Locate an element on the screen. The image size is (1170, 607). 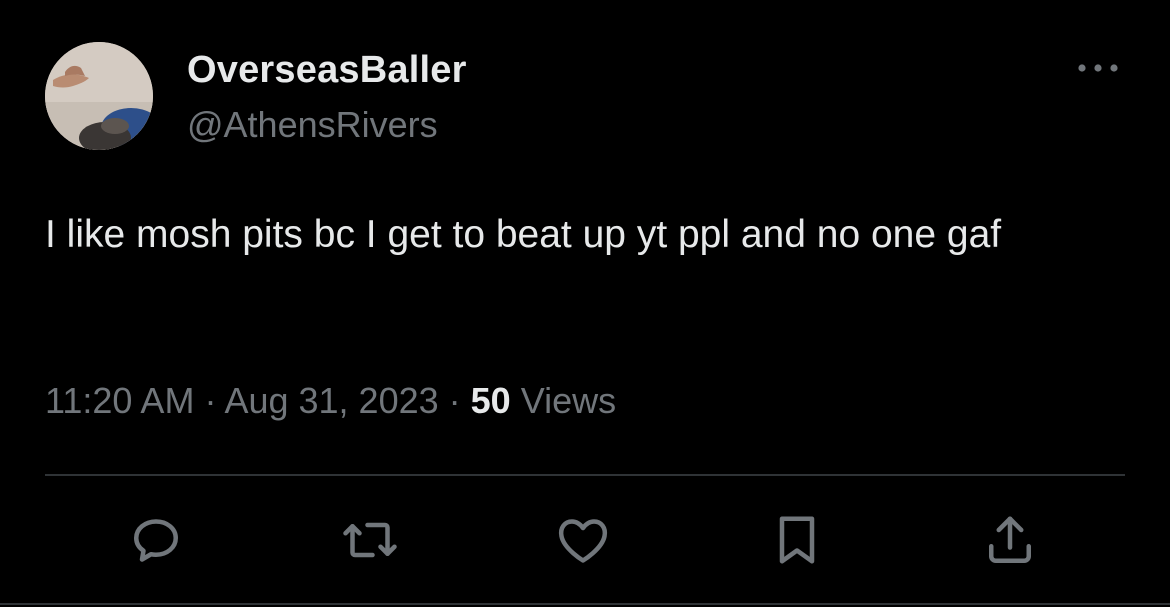
reply-icon is located at coordinates (156, 540).